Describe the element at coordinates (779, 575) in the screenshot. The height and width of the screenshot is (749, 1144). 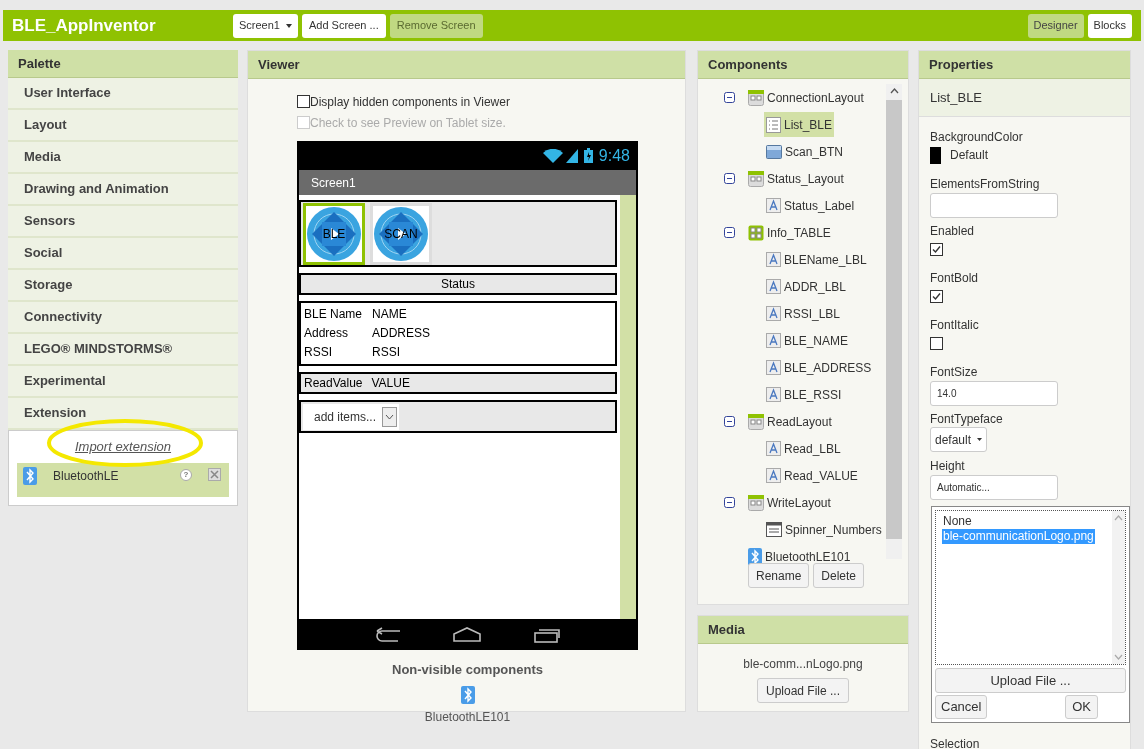
I see `component-button: Rename` at that location.